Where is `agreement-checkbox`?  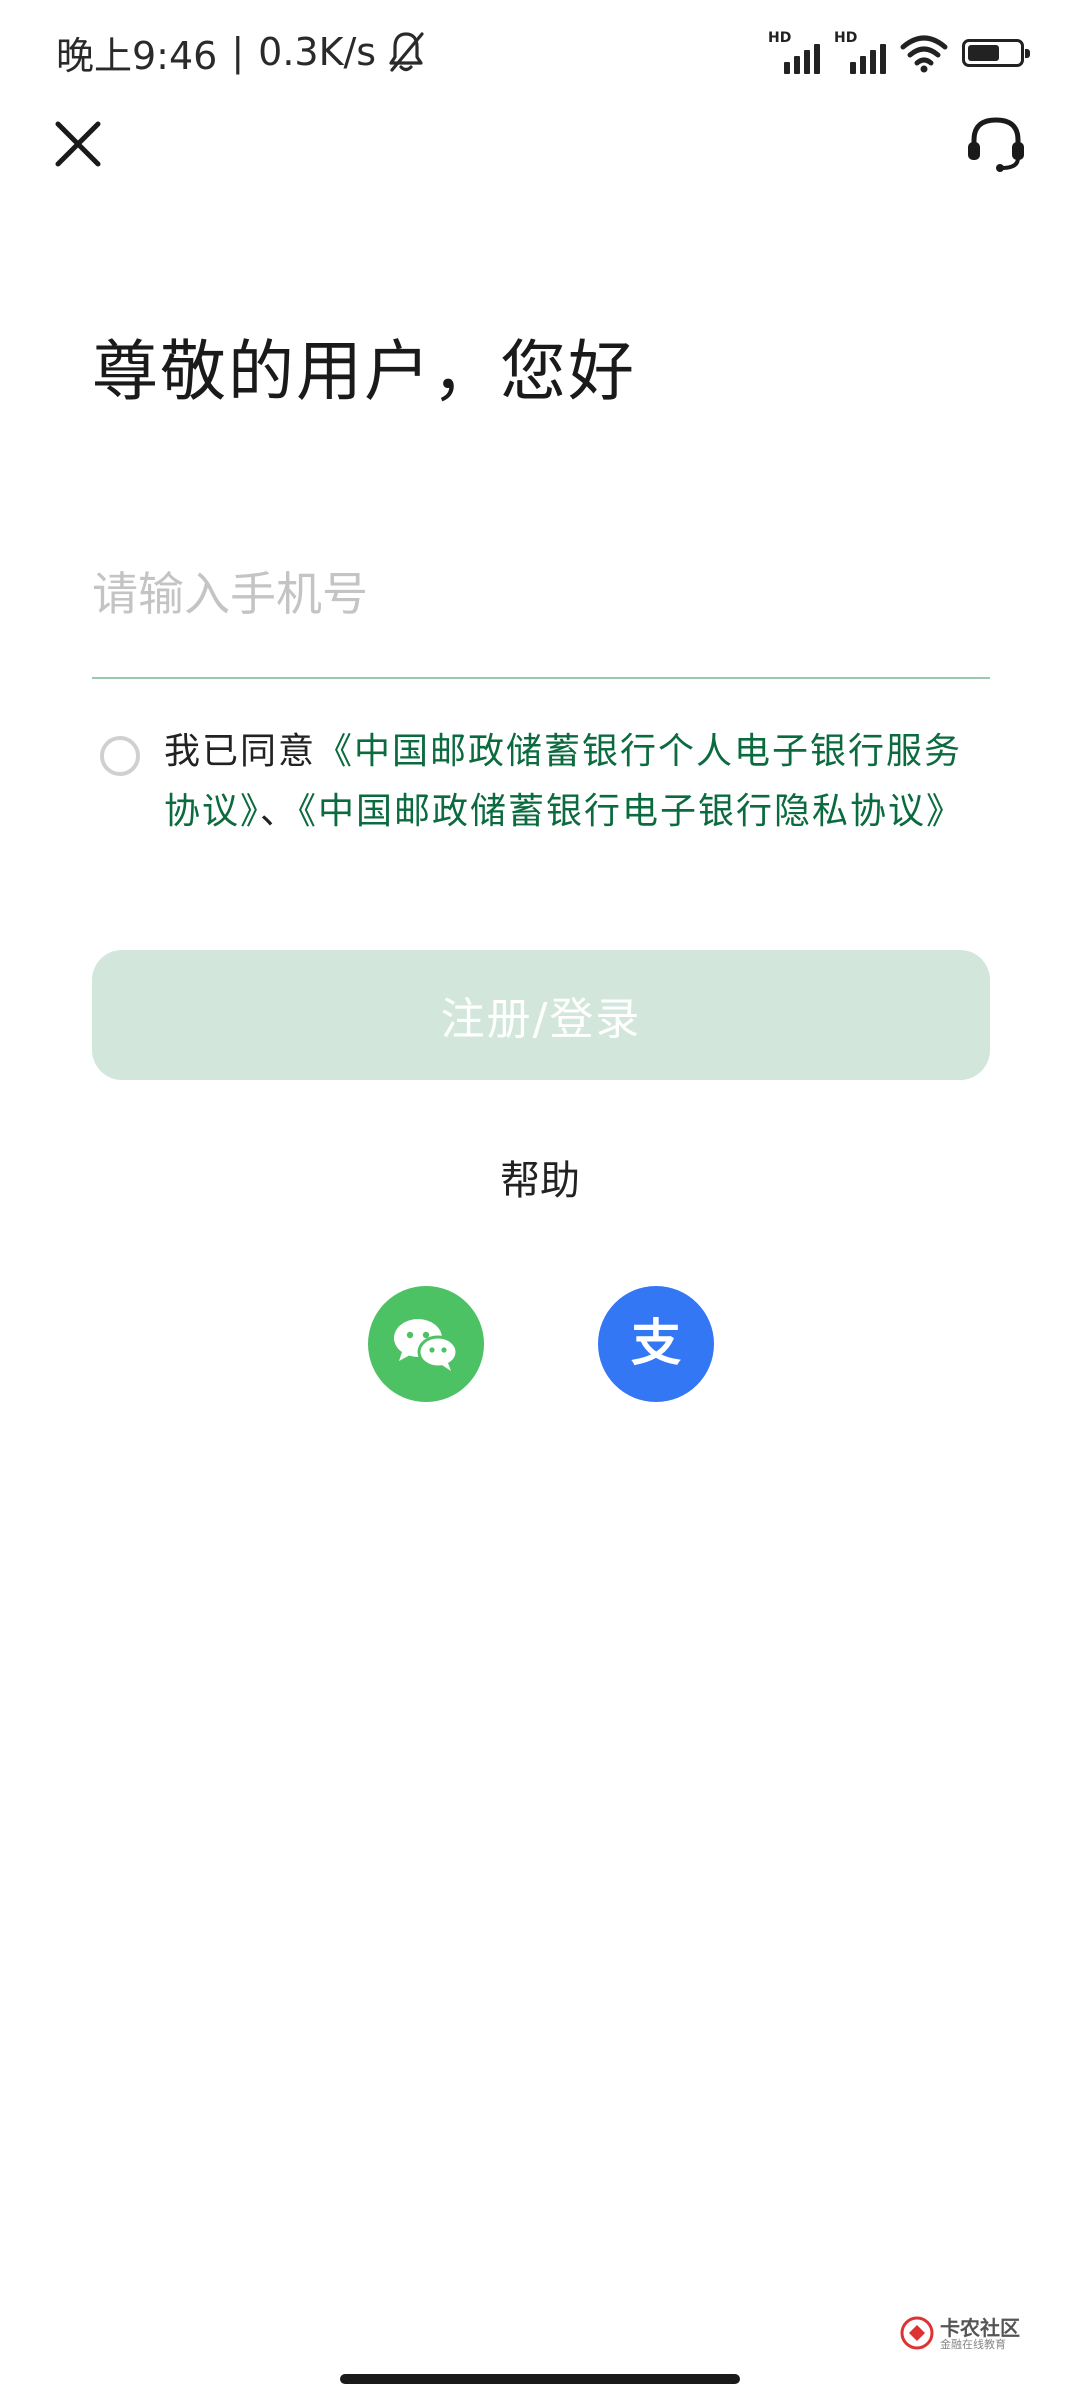
agreement-checkbox is located at coordinates (120, 756).